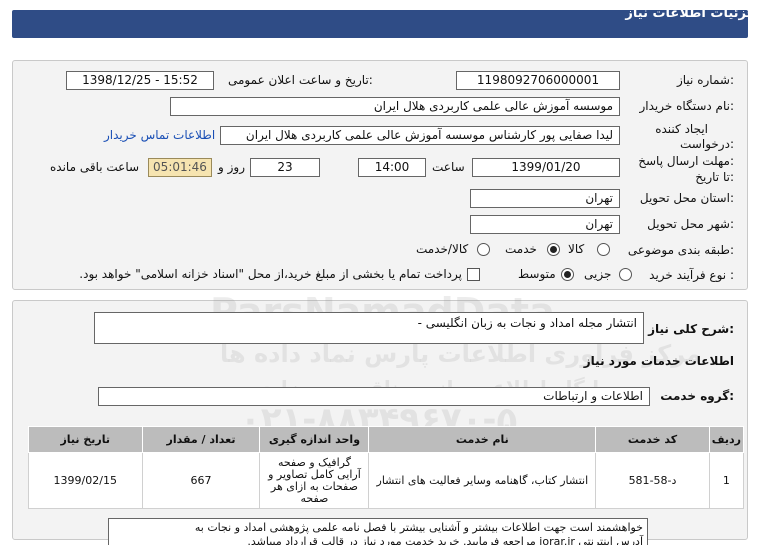 The image size is (770, 545). What do you see at coordinates (285, 167) in the screenshot?
I see `days-remaining-field: 23` at bounding box center [285, 167].